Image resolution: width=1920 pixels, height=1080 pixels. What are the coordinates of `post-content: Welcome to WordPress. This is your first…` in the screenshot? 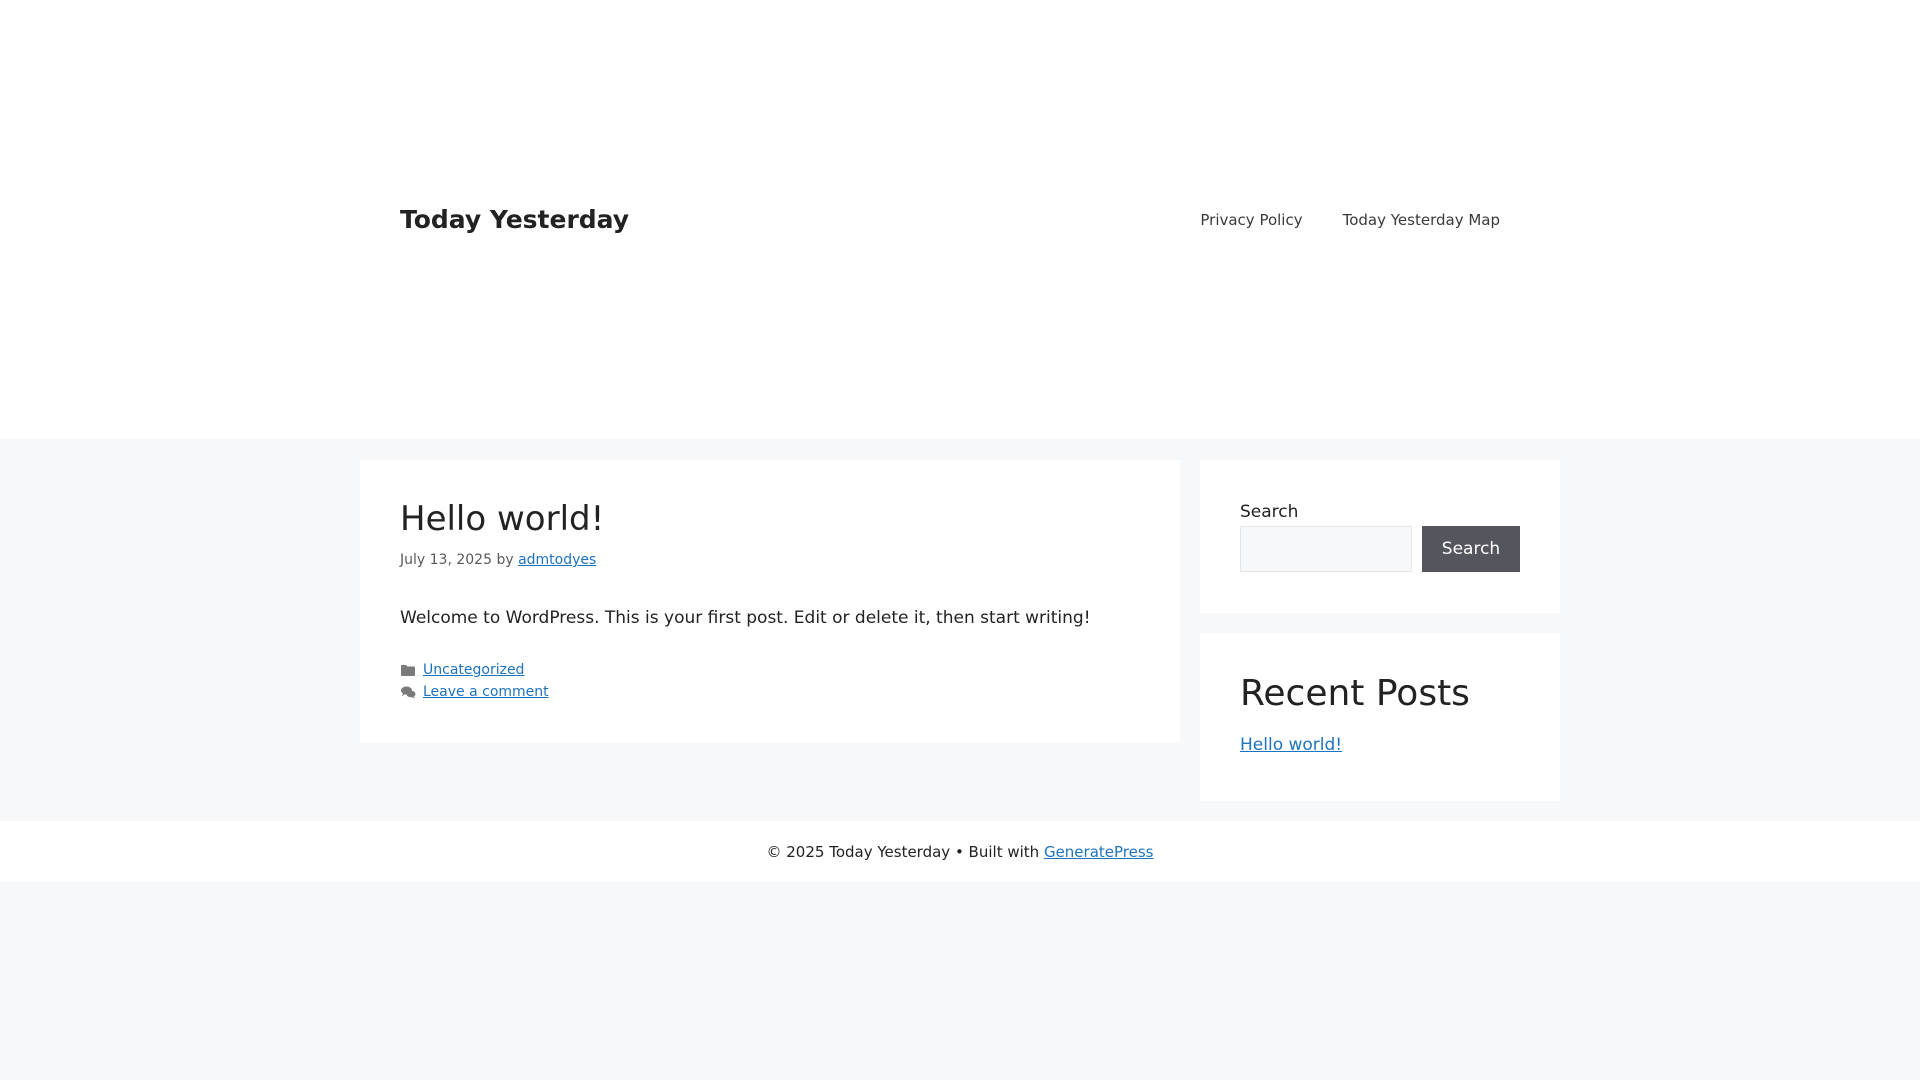 It's located at (745, 618).